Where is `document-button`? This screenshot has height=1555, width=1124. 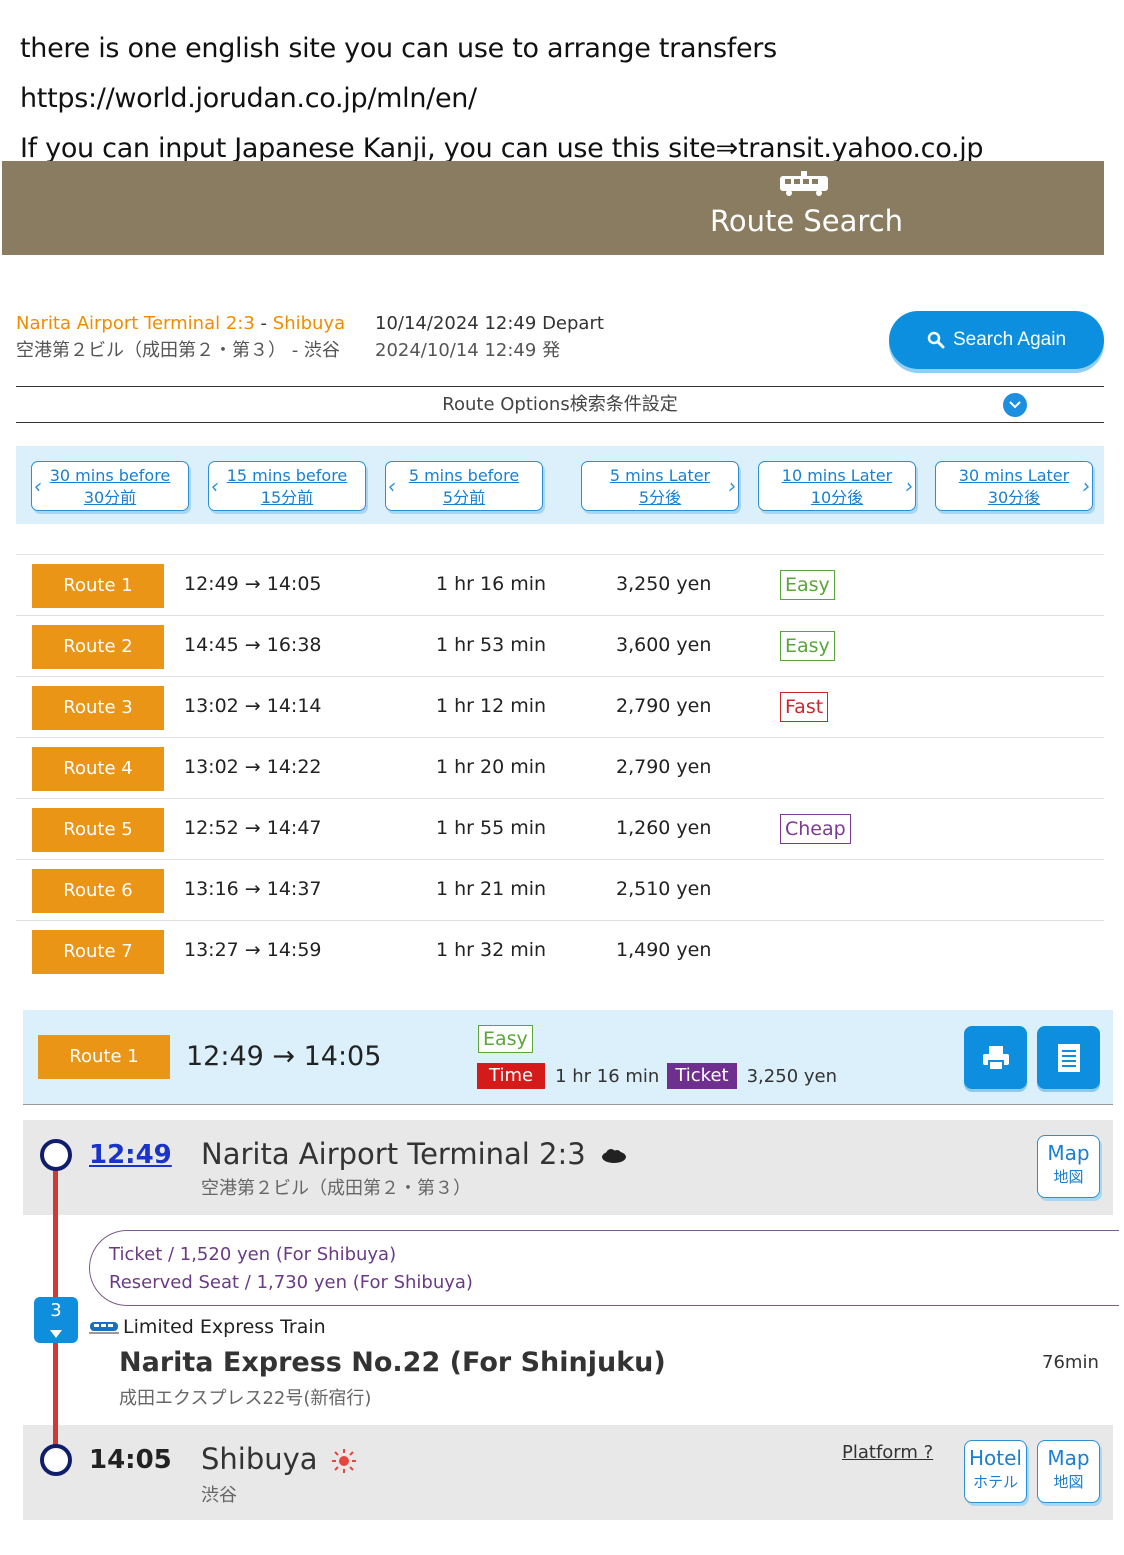
document-button is located at coordinates (1068, 1057).